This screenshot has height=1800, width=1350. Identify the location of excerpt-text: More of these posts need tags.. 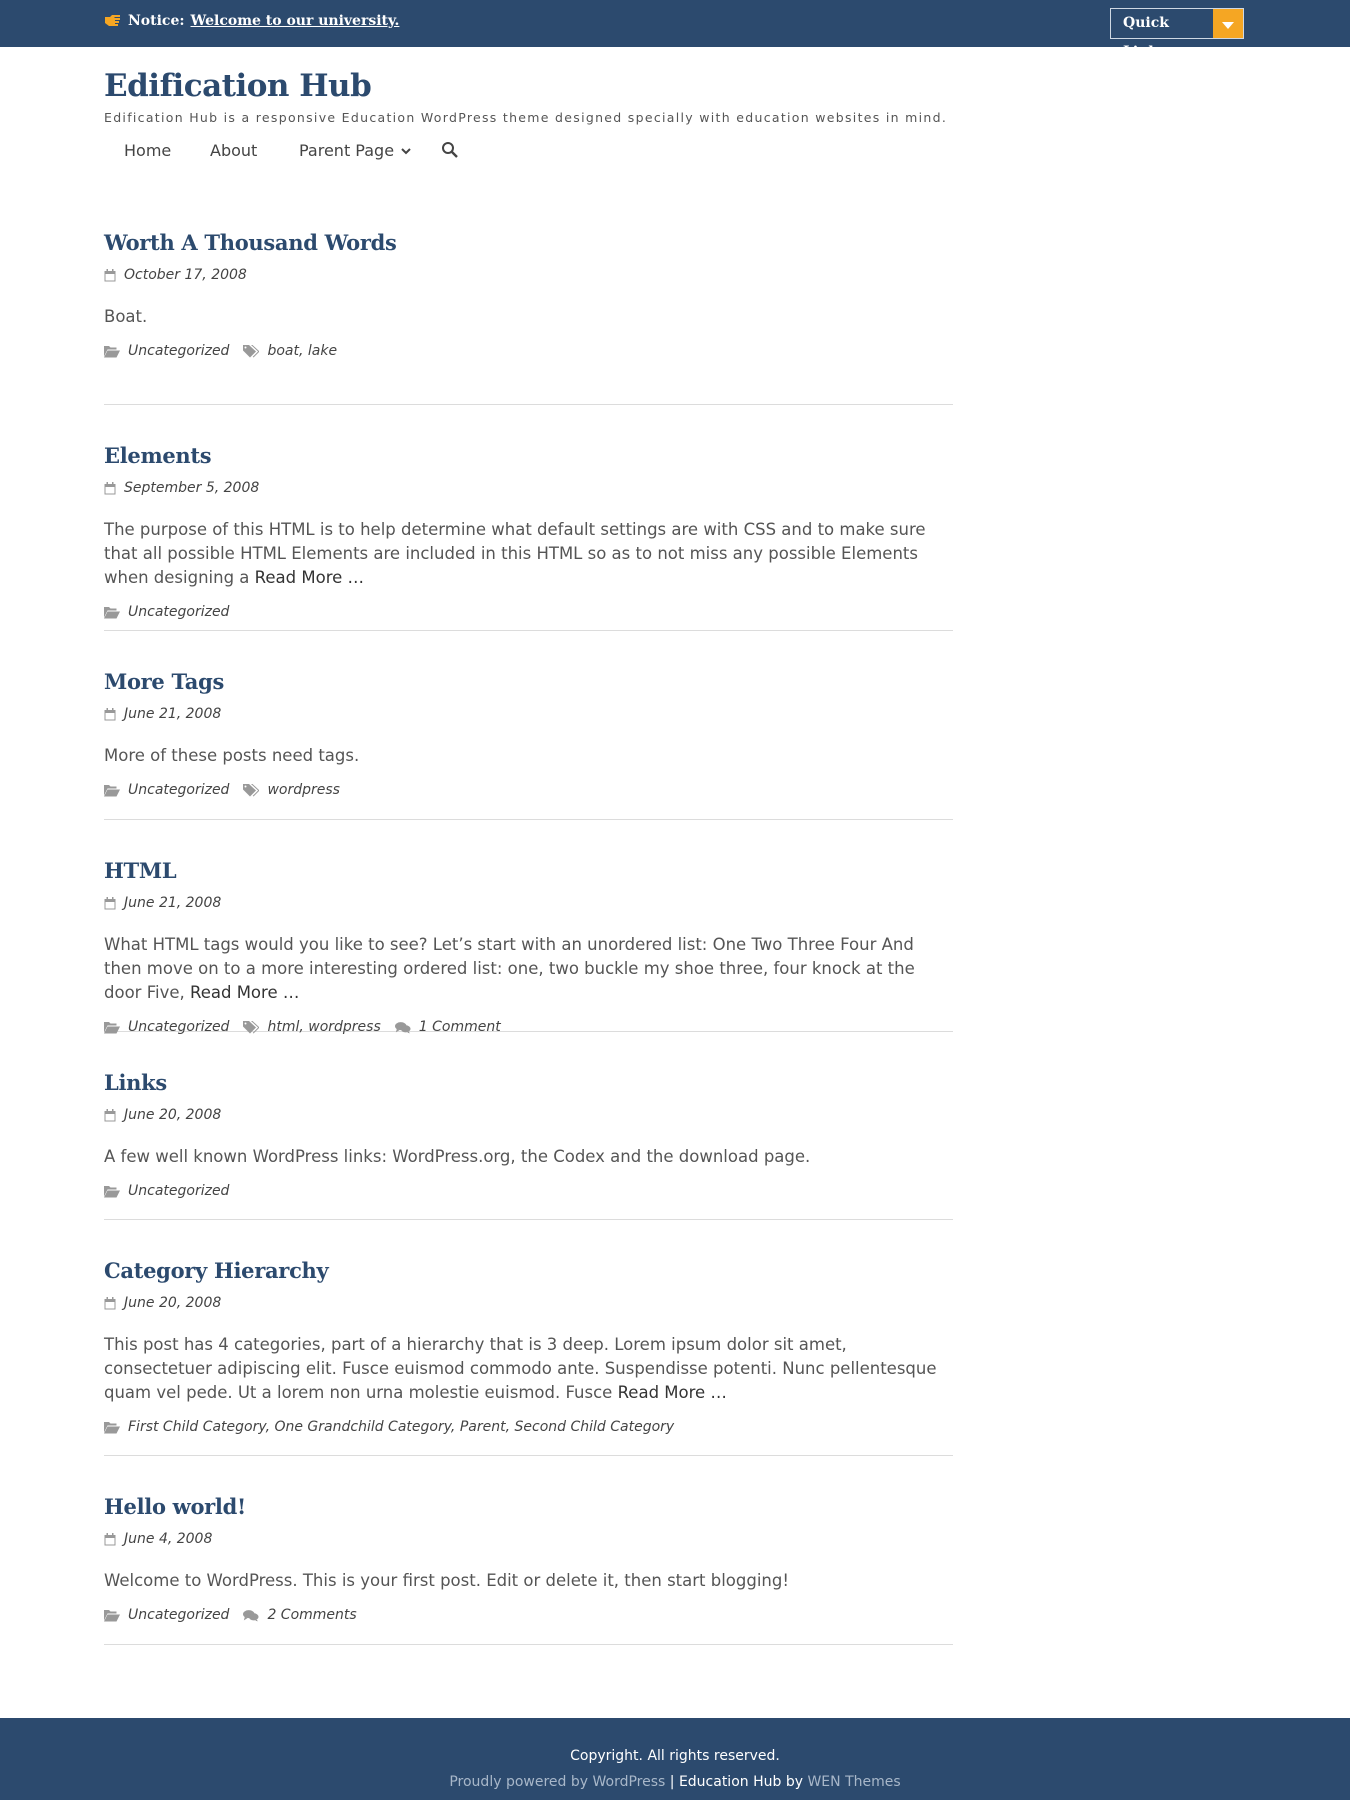
(232, 755).